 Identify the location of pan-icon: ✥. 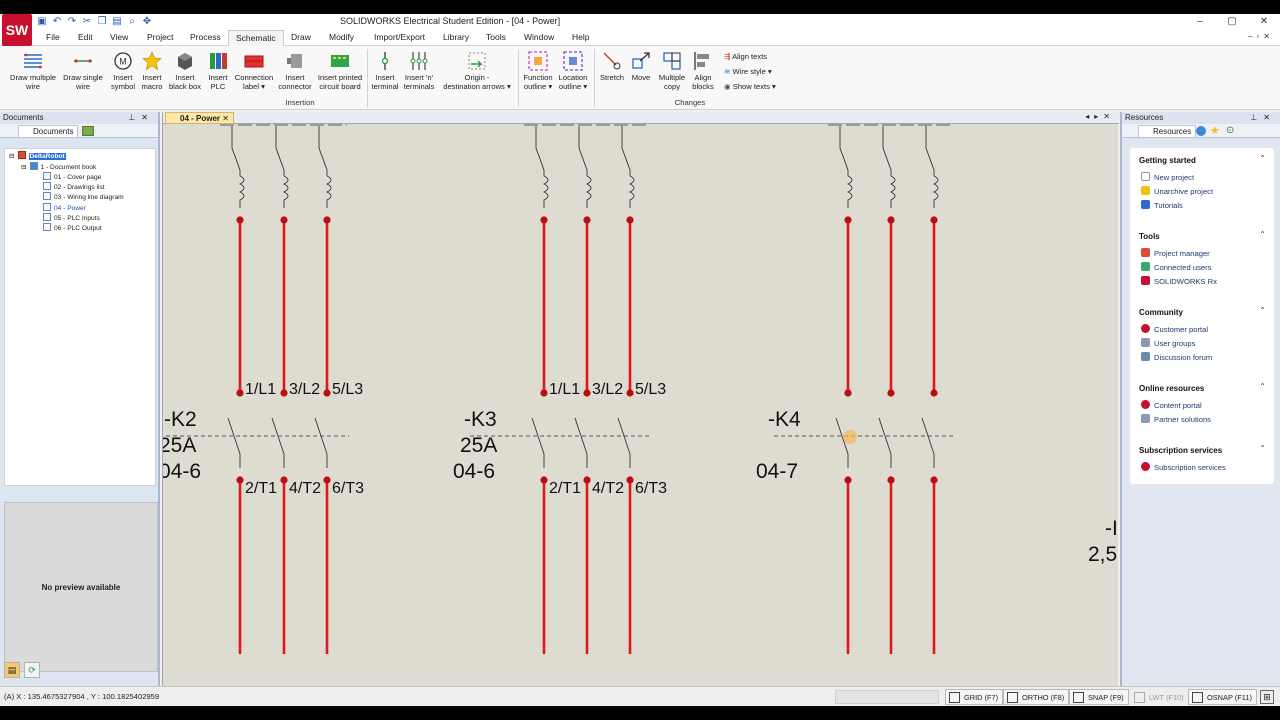
(147, 22).